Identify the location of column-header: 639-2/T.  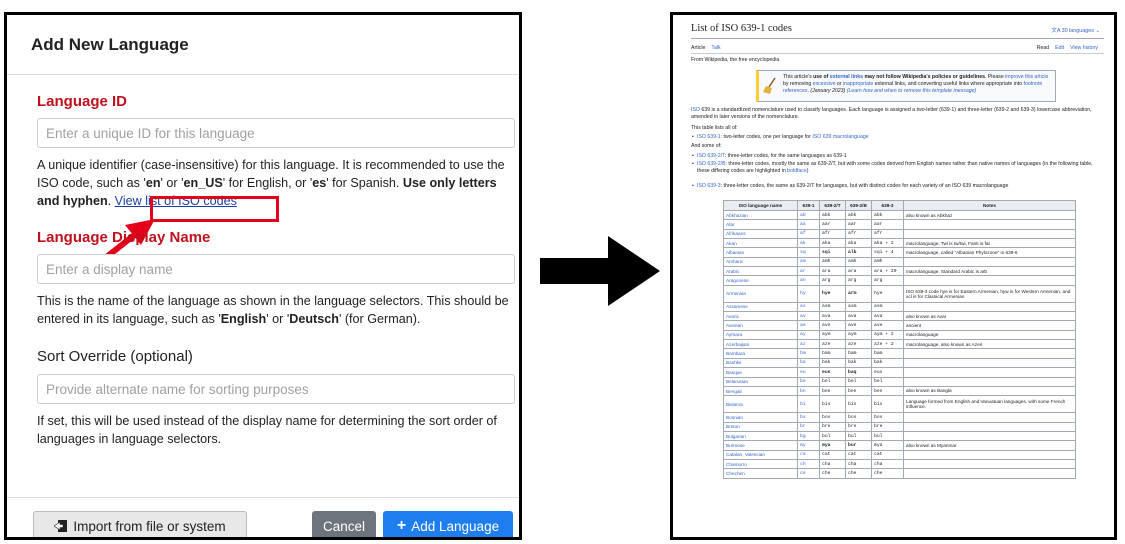
(832, 205).